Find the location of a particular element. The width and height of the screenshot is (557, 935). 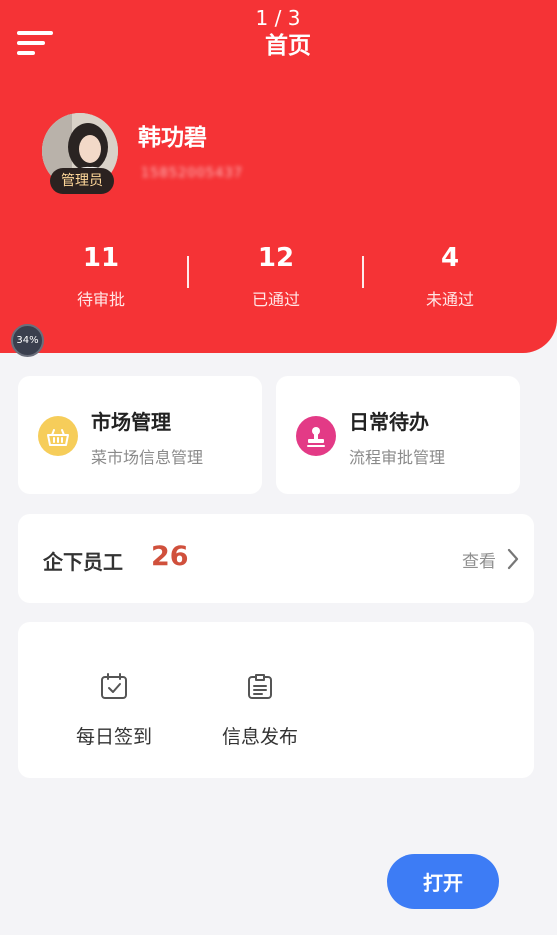

menu-icon is located at coordinates (35, 44).